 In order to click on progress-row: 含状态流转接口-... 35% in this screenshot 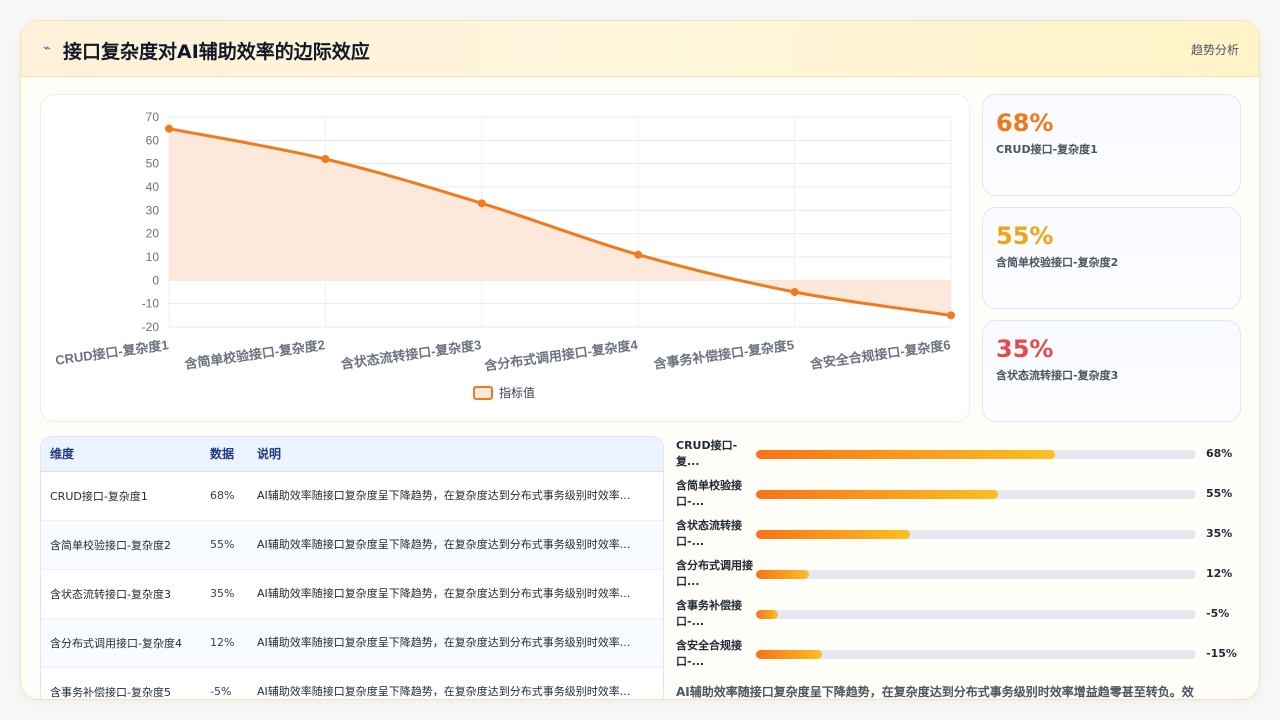, I will do `click(961, 536)`.